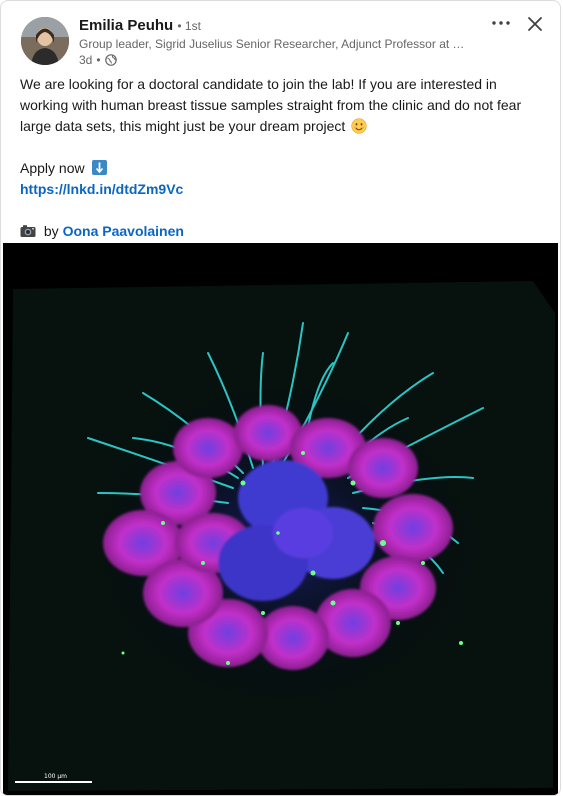 Image resolution: width=563 pixels, height=796 pixels. Describe the element at coordinates (110, 60) in the screenshot. I see `globe-icon` at that location.